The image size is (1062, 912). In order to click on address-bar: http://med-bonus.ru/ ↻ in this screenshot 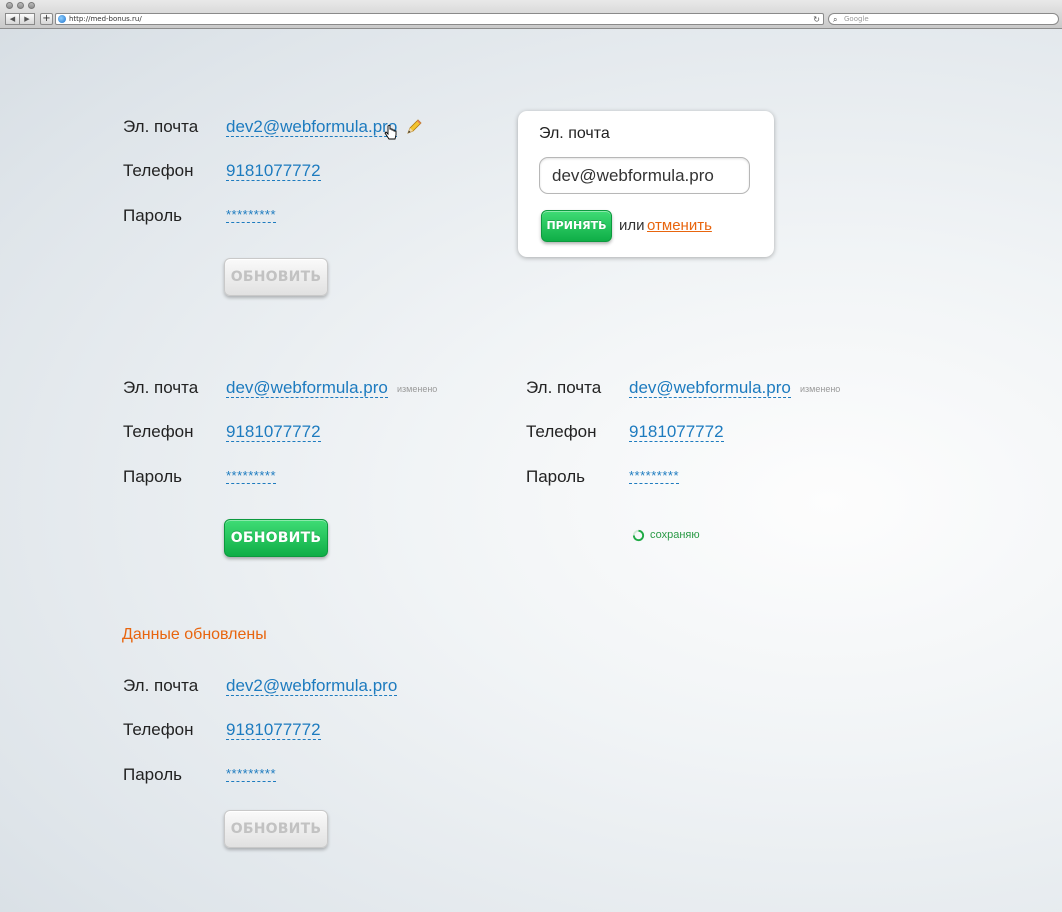, I will do `click(439, 19)`.